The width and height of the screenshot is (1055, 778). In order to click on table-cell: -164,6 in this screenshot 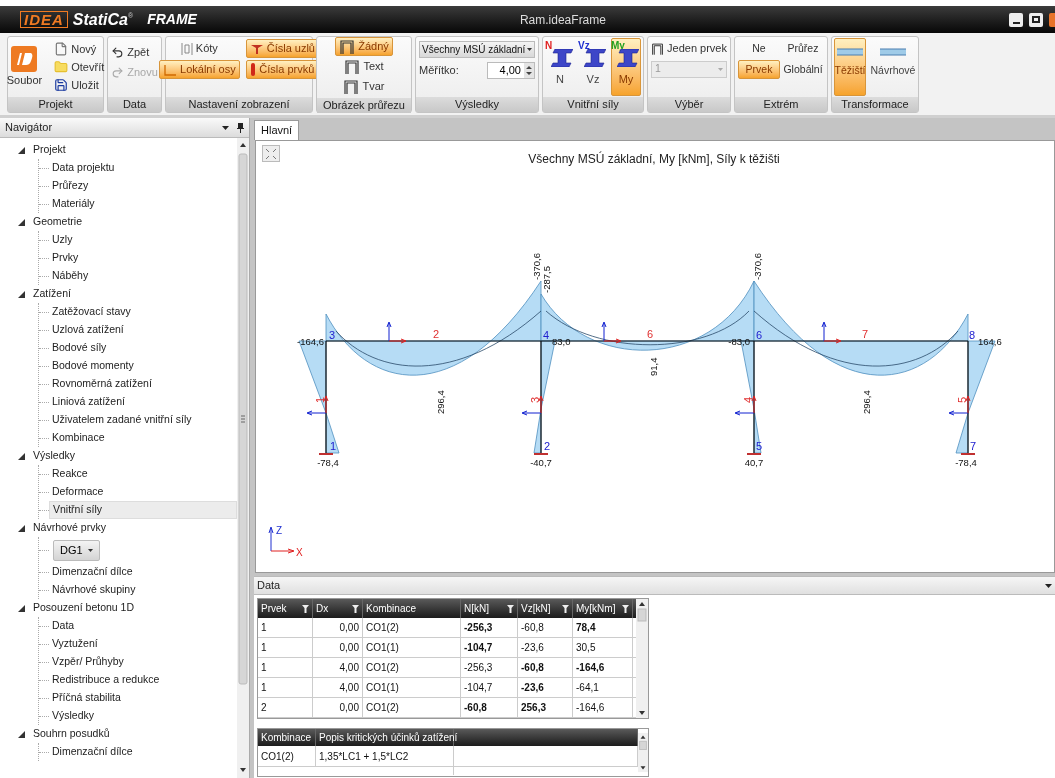, I will do `click(603, 707)`.